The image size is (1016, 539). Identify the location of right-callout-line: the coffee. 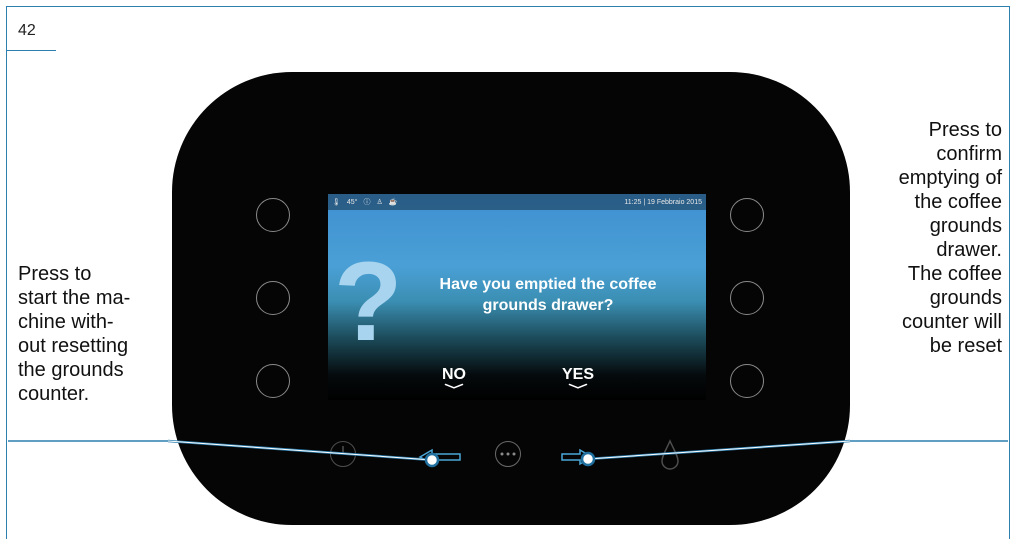
(958, 202).